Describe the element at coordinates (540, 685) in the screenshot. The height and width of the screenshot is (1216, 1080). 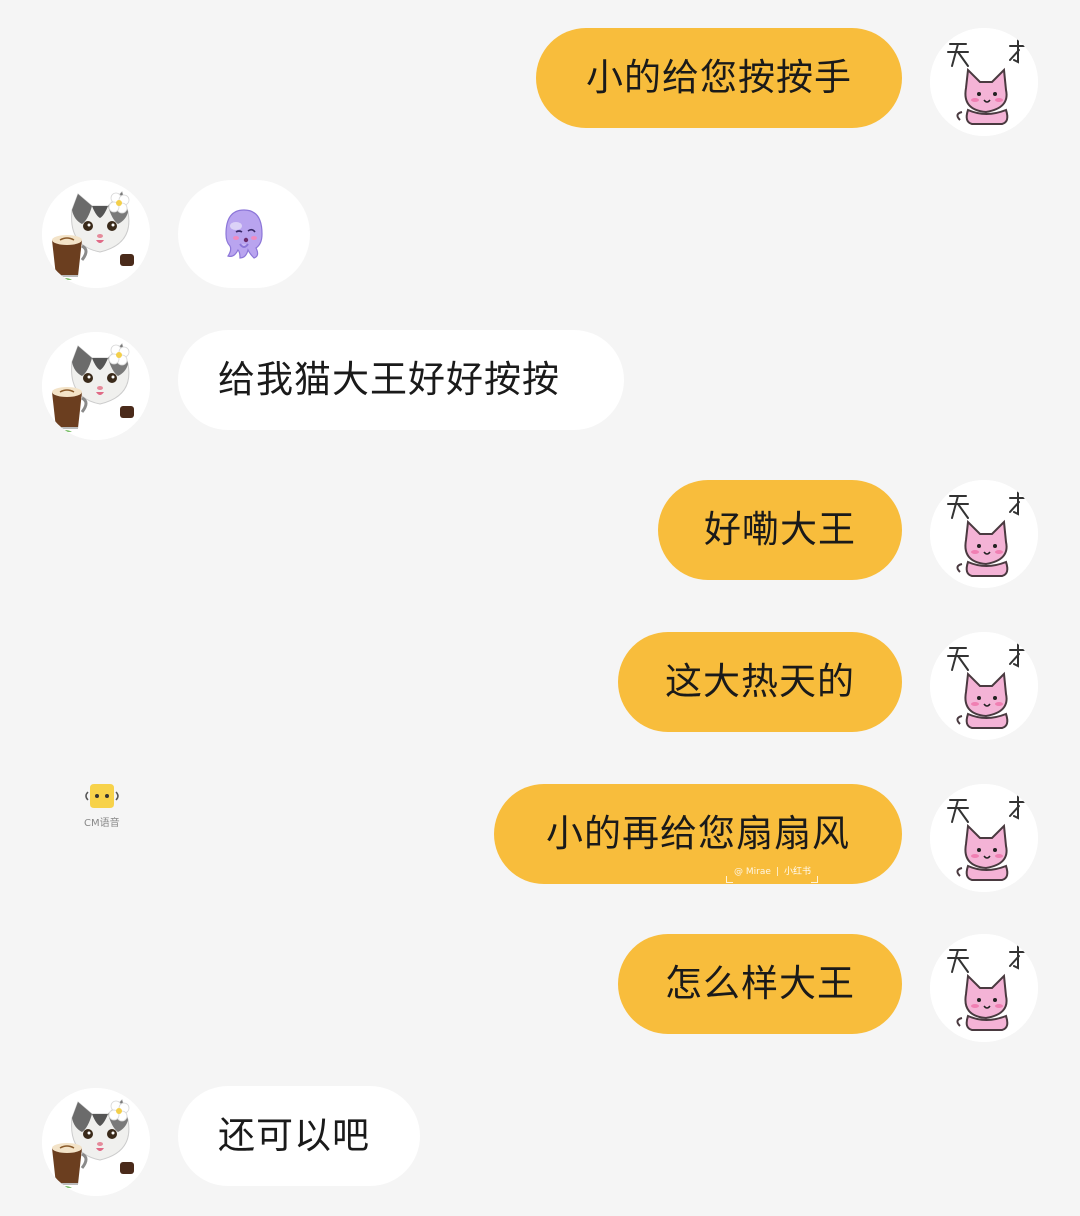
I see `message-row-outgoing: 这大热天的` at that location.